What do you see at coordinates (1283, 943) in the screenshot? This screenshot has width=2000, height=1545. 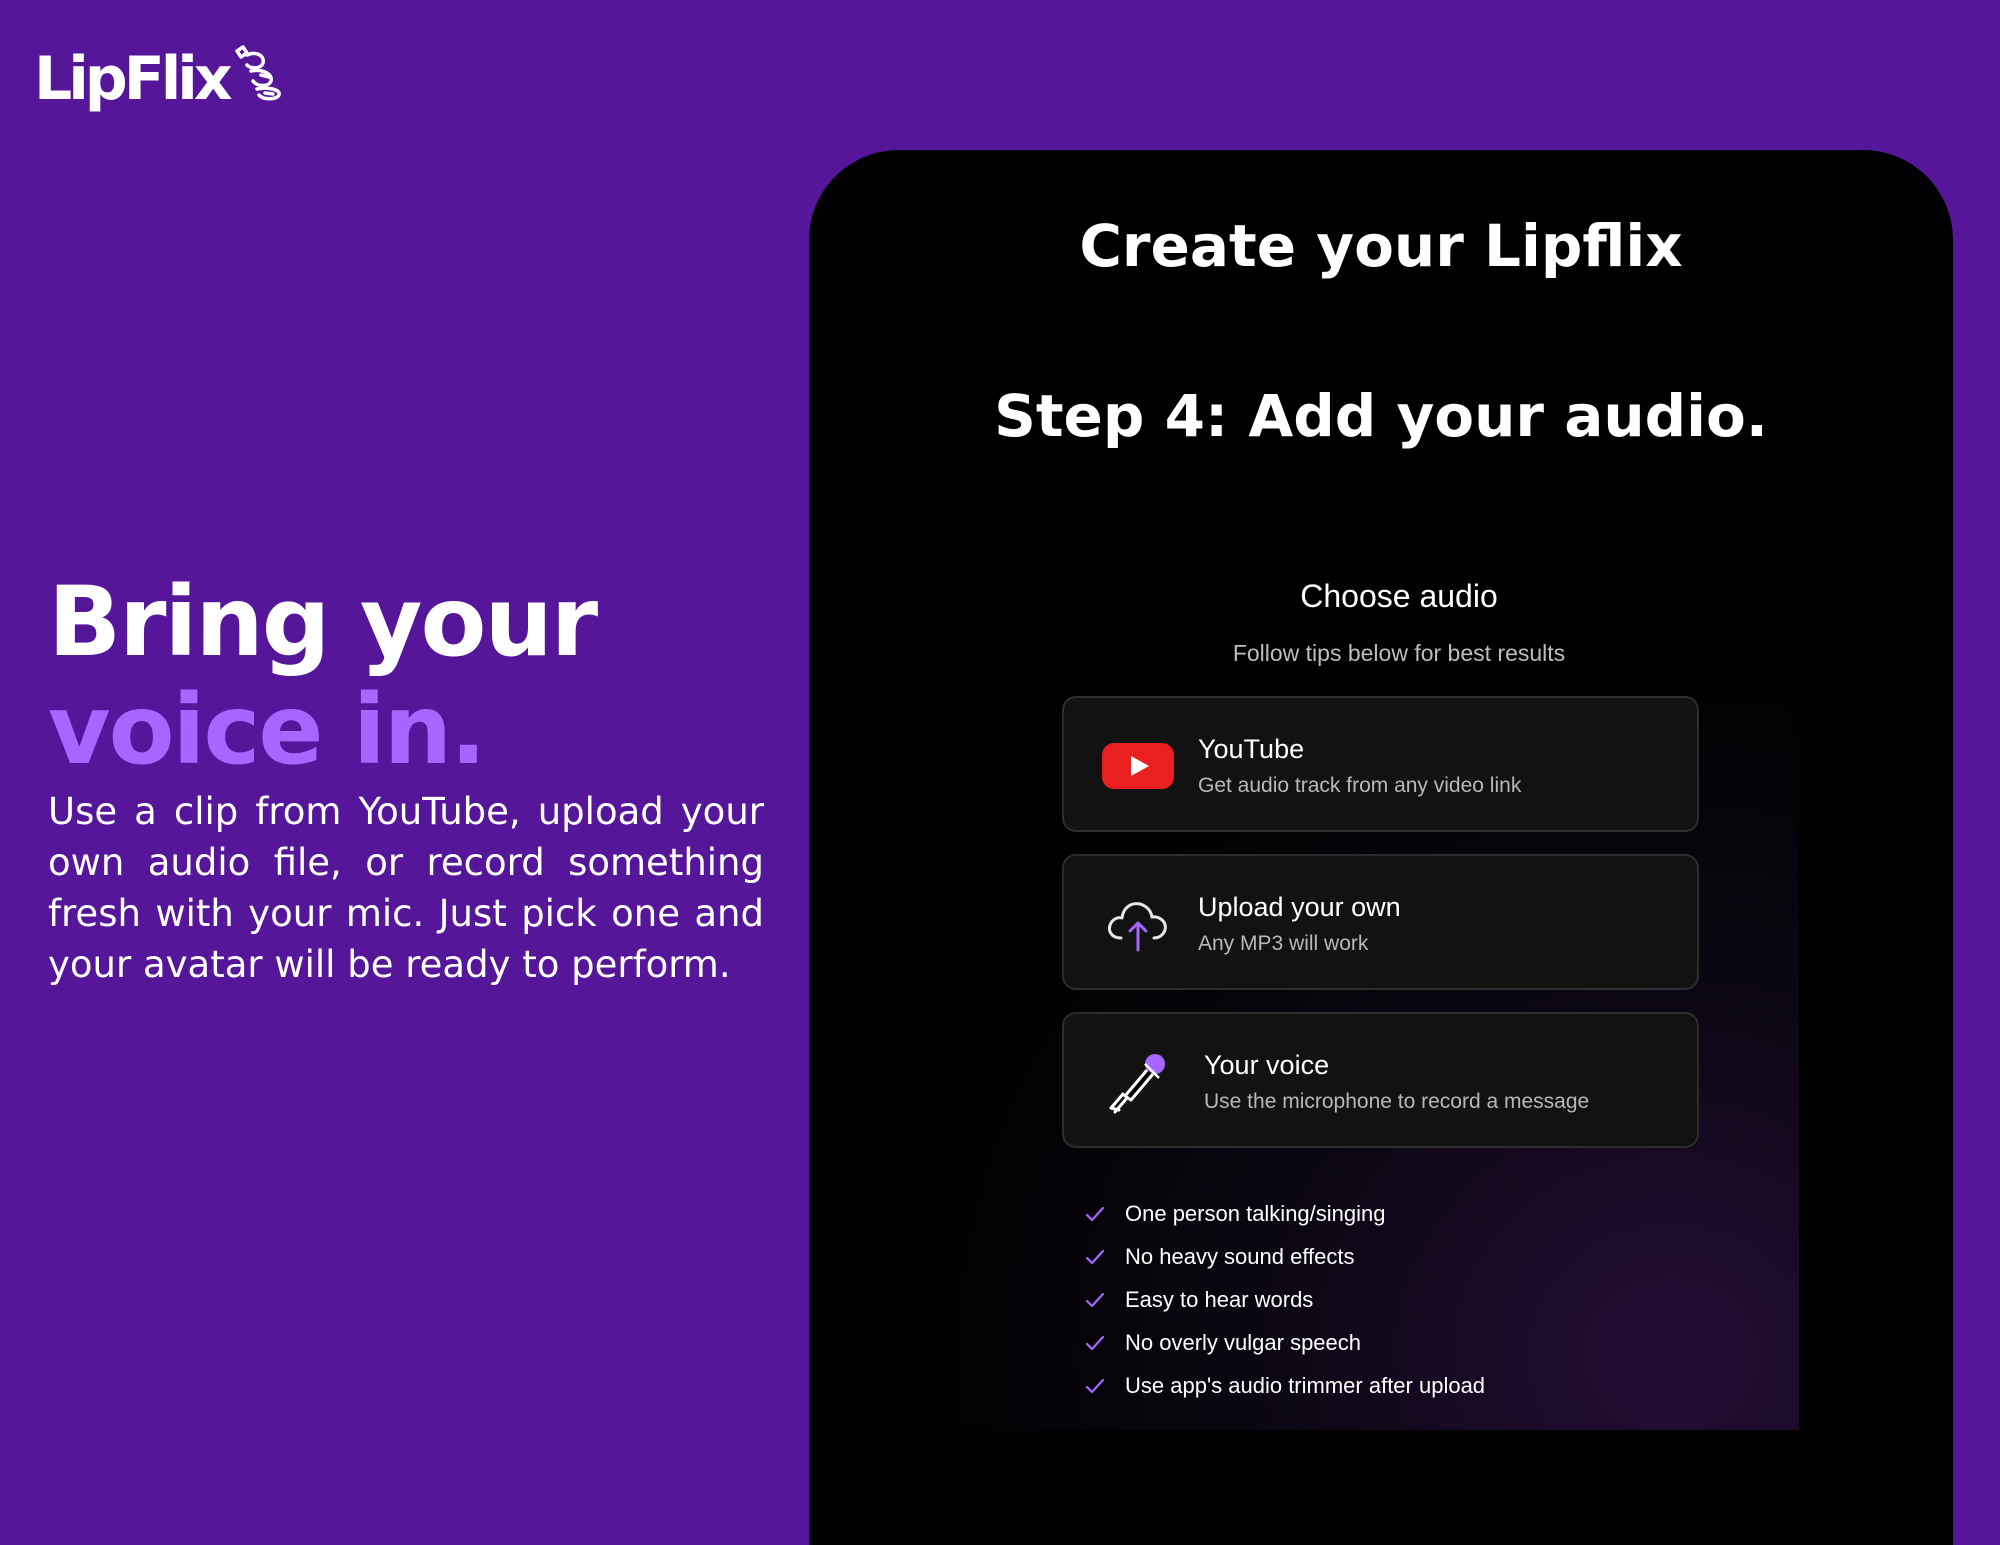 I see `option-description: Any MP3 will work` at bounding box center [1283, 943].